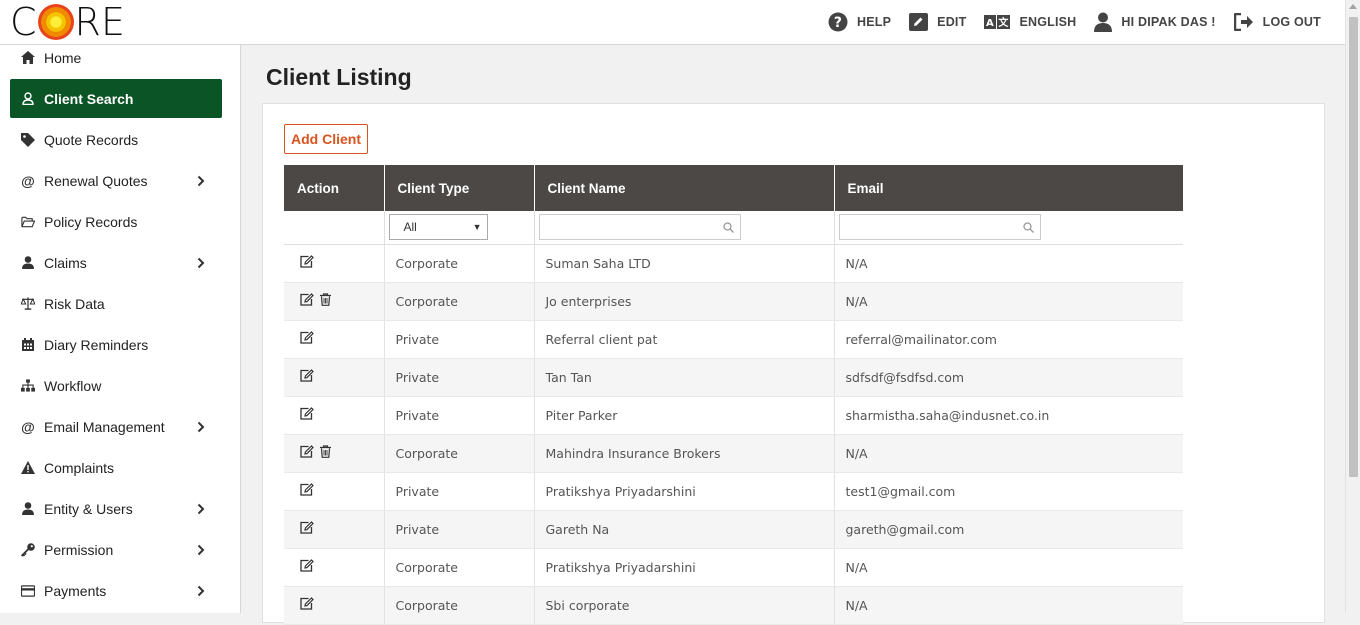 The image size is (1360, 625). I want to click on topnav-label: ENGLISH, so click(1048, 22).